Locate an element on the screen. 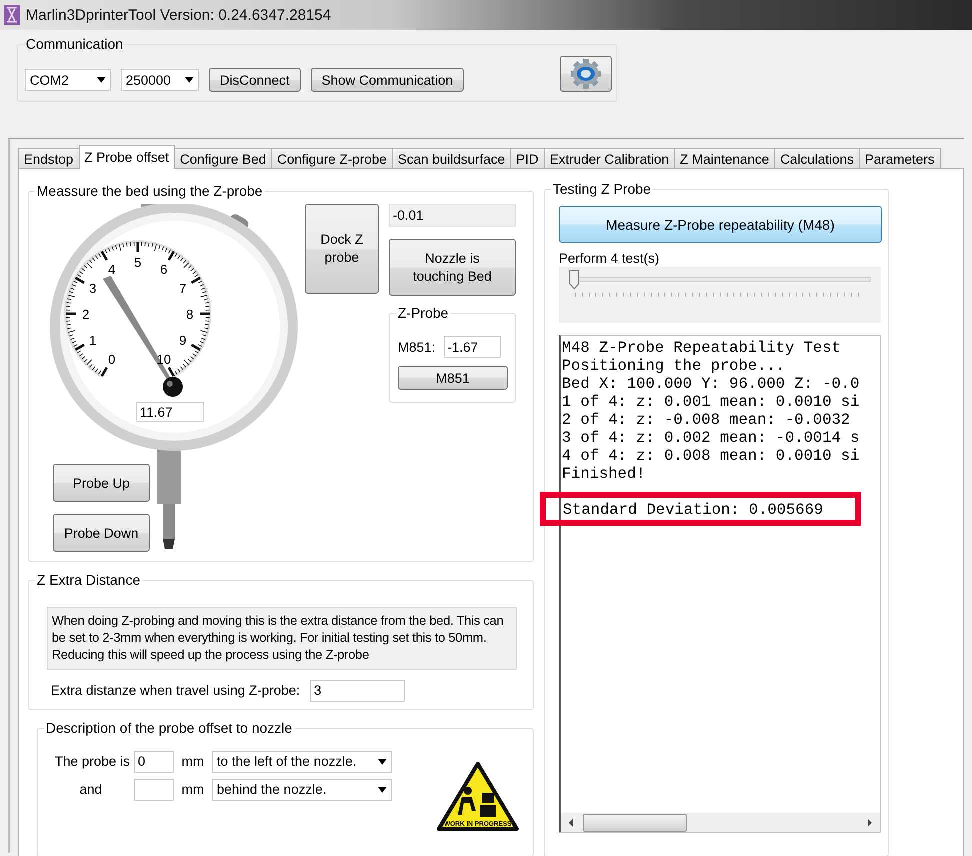  scroll-right-icon is located at coordinates (870, 823).